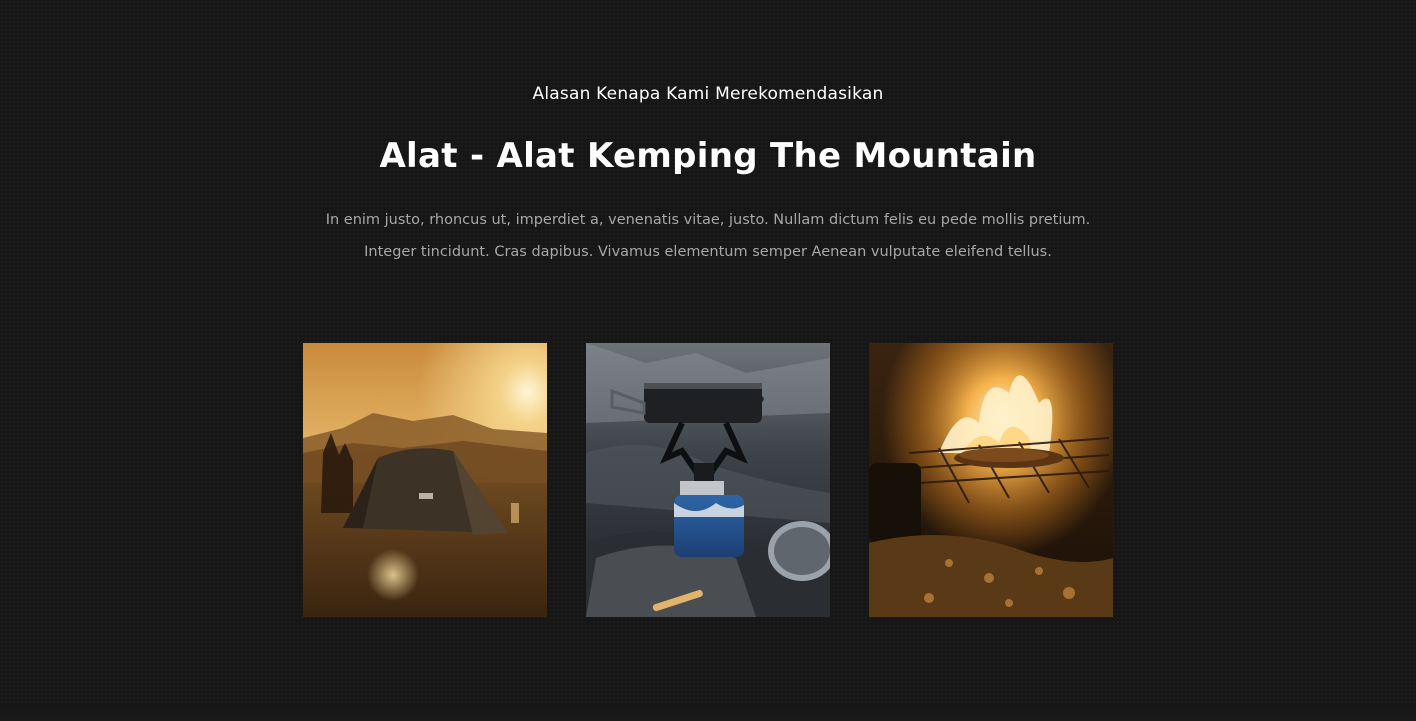 The width and height of the screenshot is (1416, 721). I want to click on campfire-grill-photo, so click(991, 480).